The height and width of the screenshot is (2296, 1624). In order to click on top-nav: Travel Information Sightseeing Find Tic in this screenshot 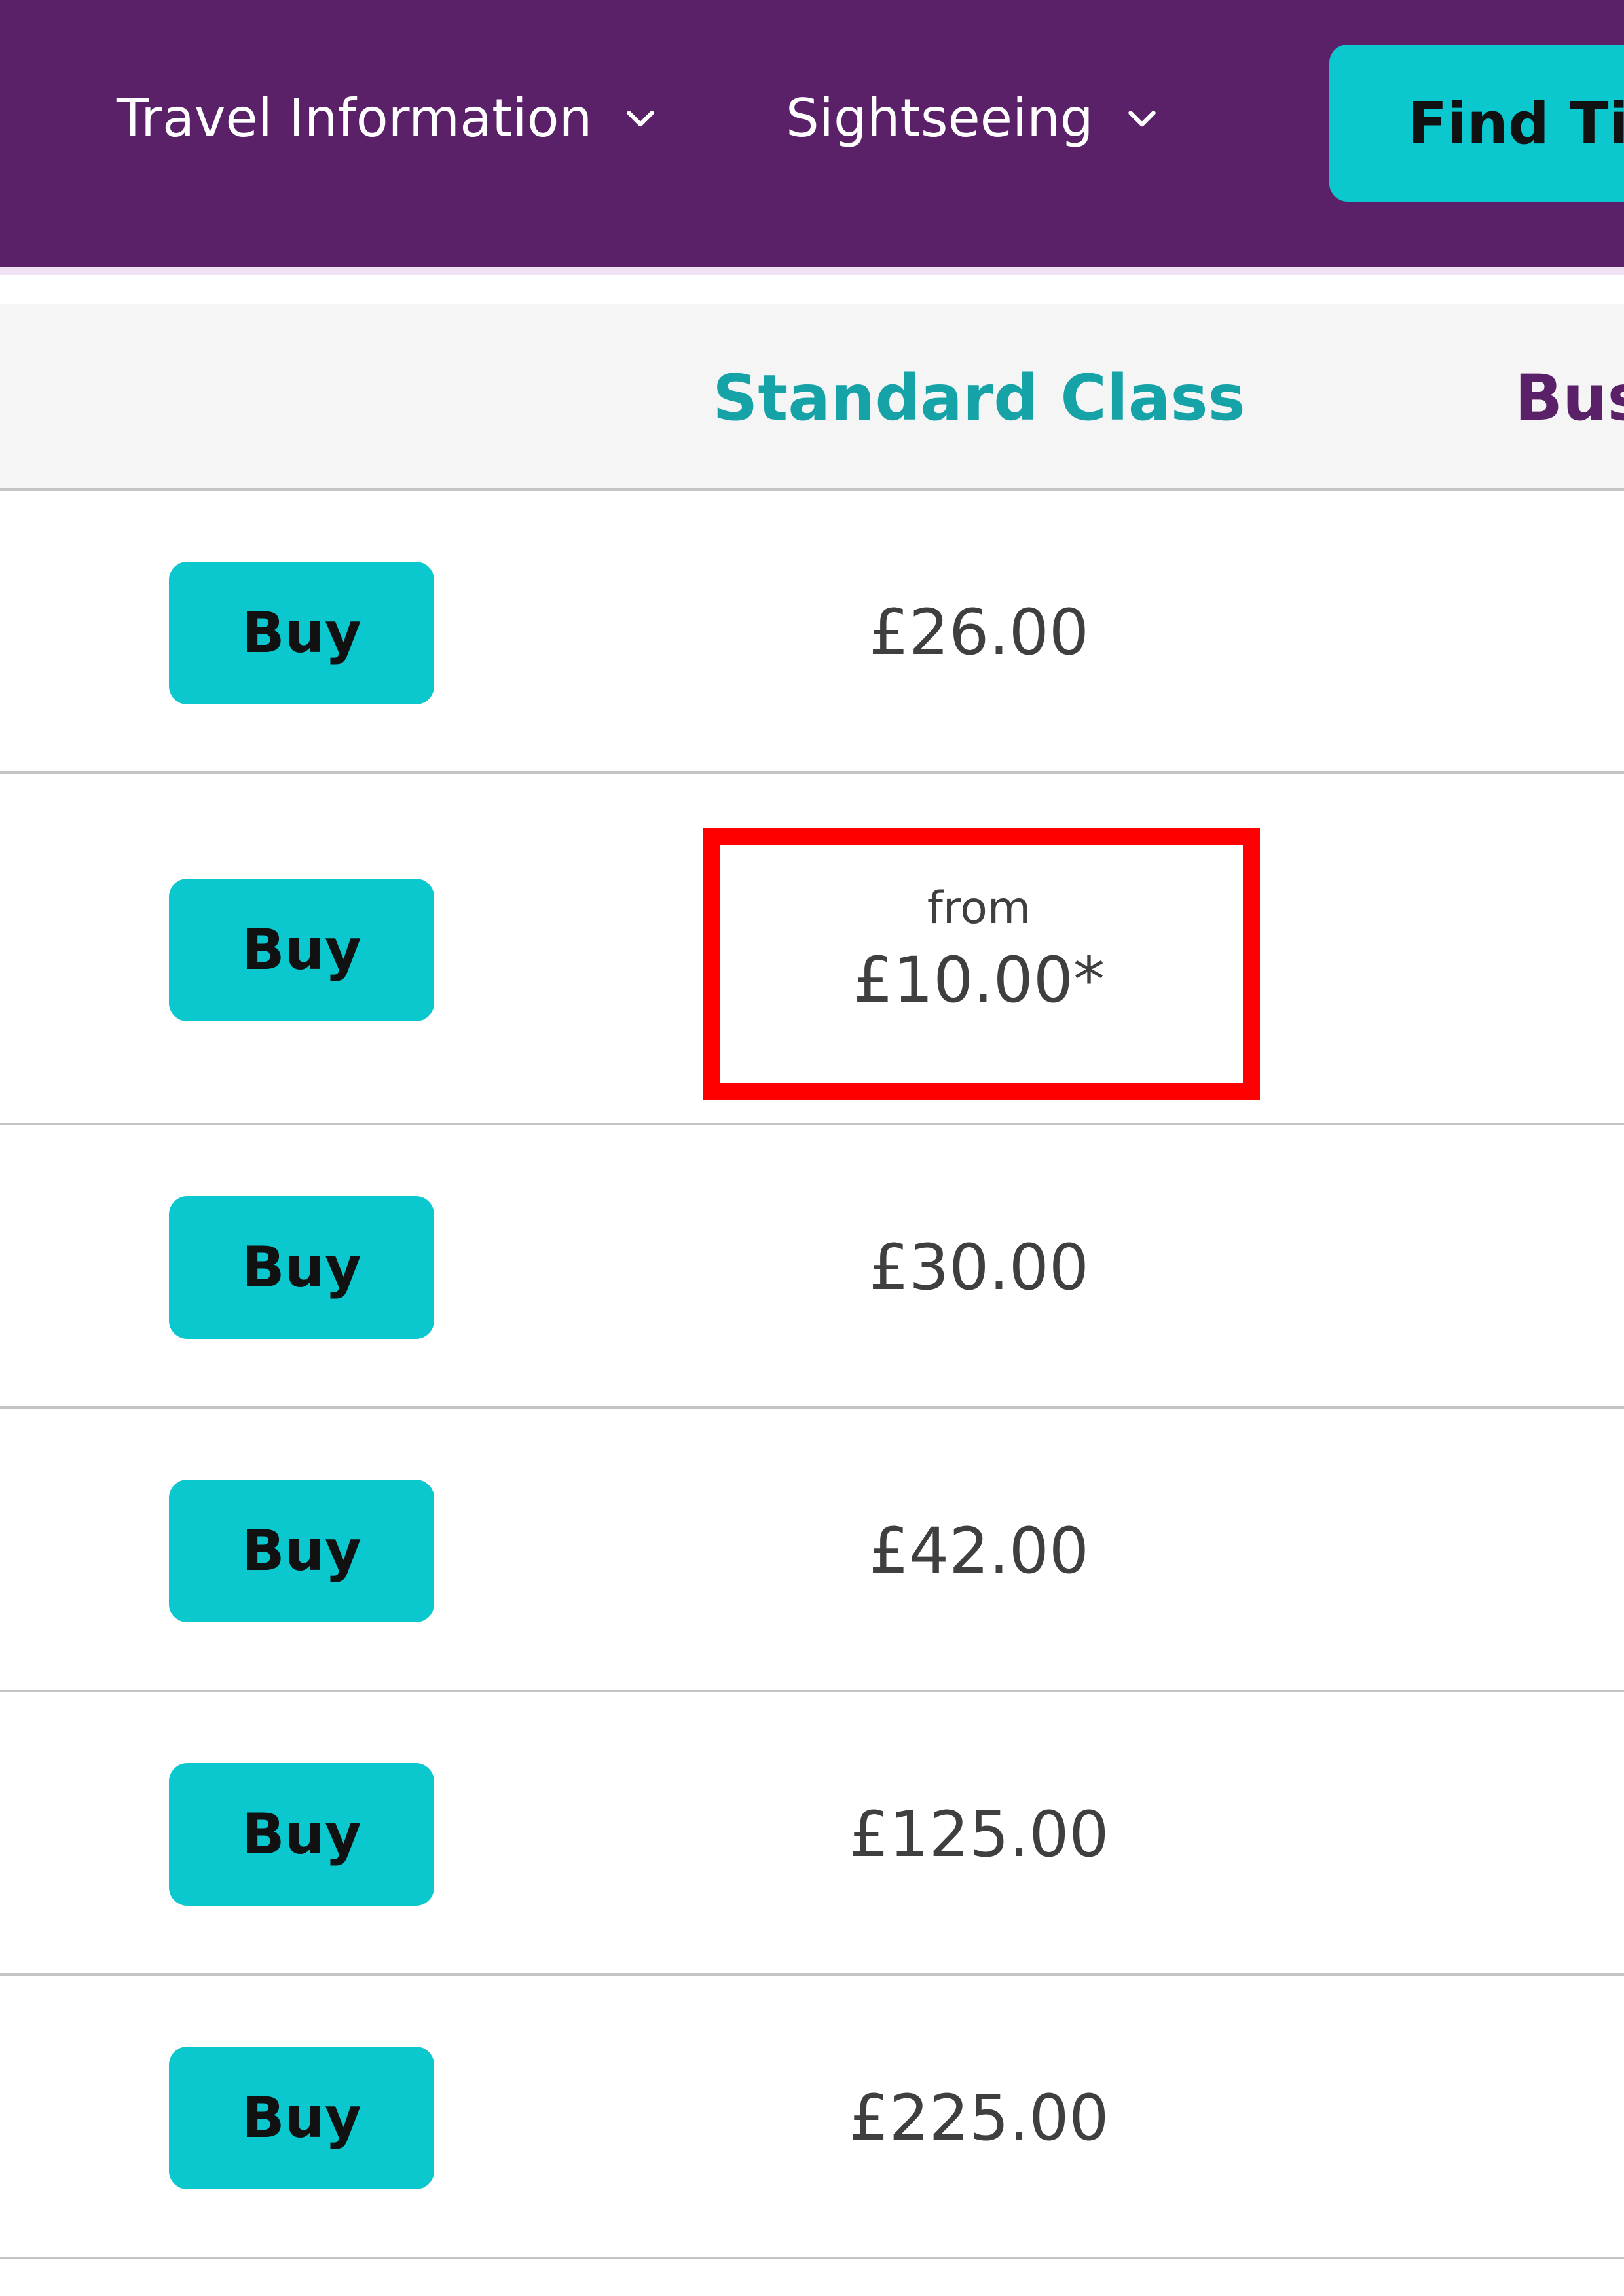, I will do `click(812, 133)`.